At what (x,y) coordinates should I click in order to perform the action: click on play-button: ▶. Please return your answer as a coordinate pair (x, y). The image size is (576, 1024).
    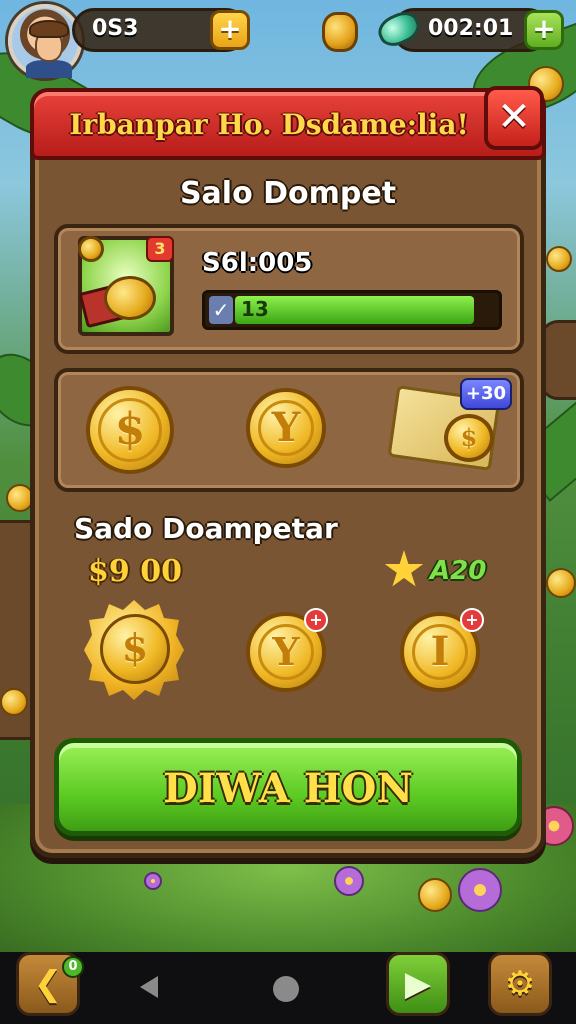
    Looking at the image, I should click on (418, 984).